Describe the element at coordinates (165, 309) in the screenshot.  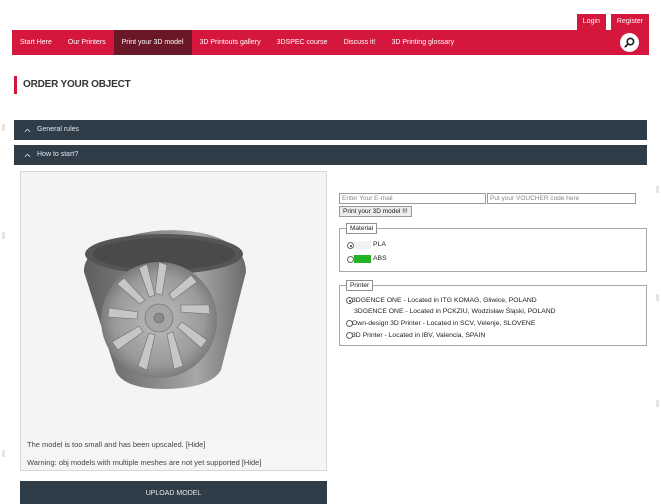
I see `model-render` at that location.